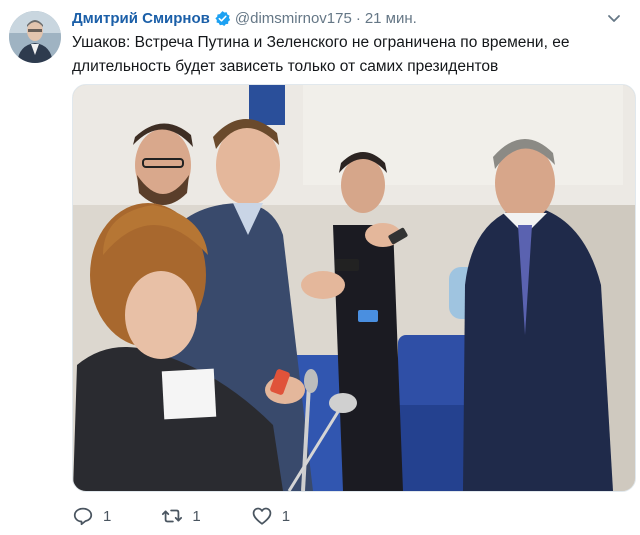 The width and height of the screenshot is (640, 535). I want to click on reply-count: 1, so click(107, 516).